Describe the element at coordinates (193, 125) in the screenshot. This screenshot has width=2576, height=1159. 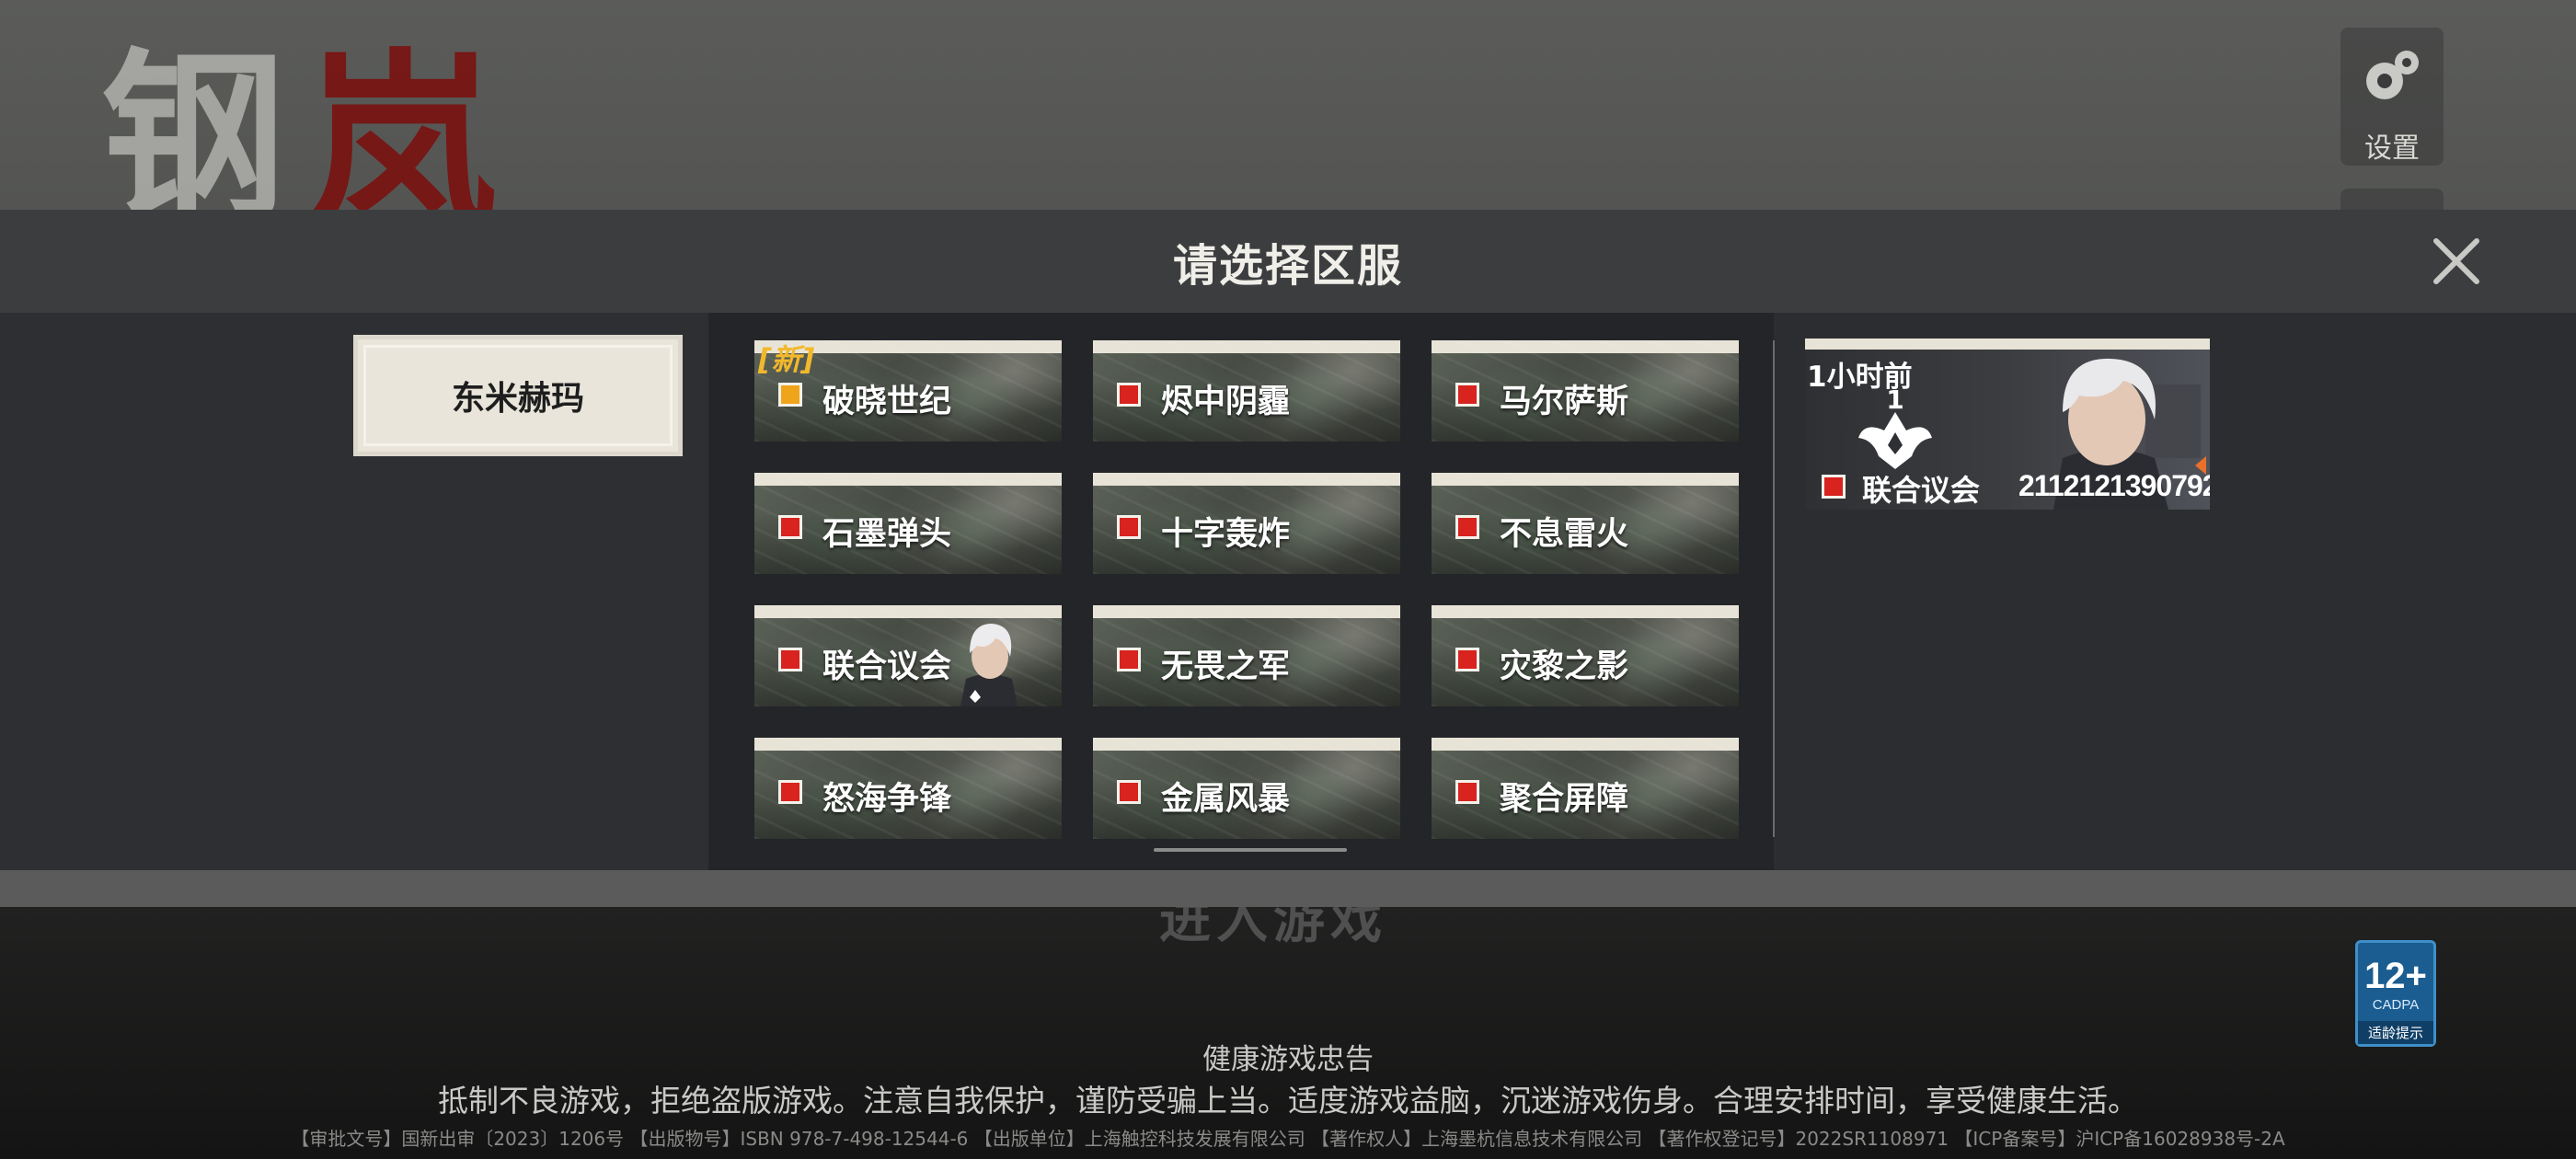
I see `svg-text: 钢` at that location.